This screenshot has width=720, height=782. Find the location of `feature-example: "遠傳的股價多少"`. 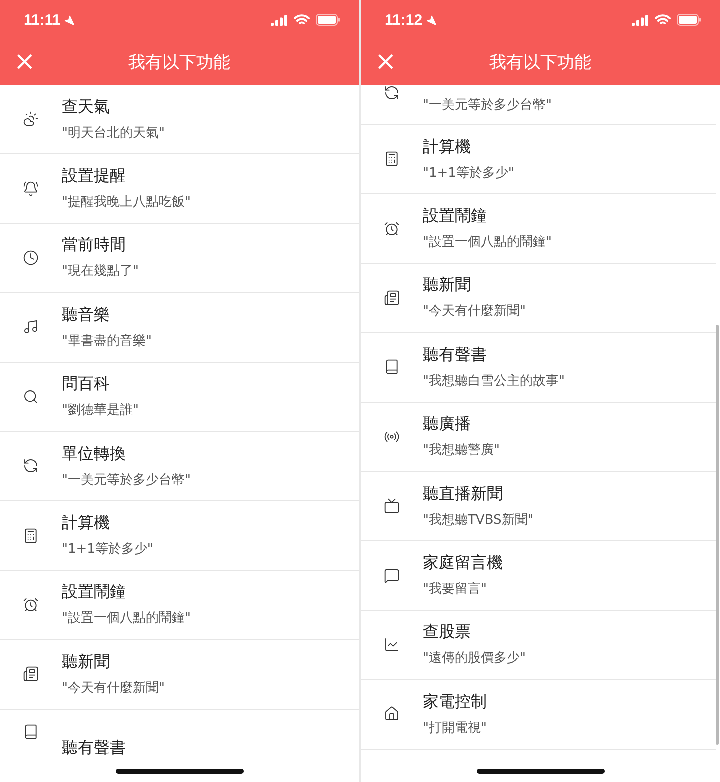

feature-example: "遠傳的股價多少" is located at coordinates (474, 659).